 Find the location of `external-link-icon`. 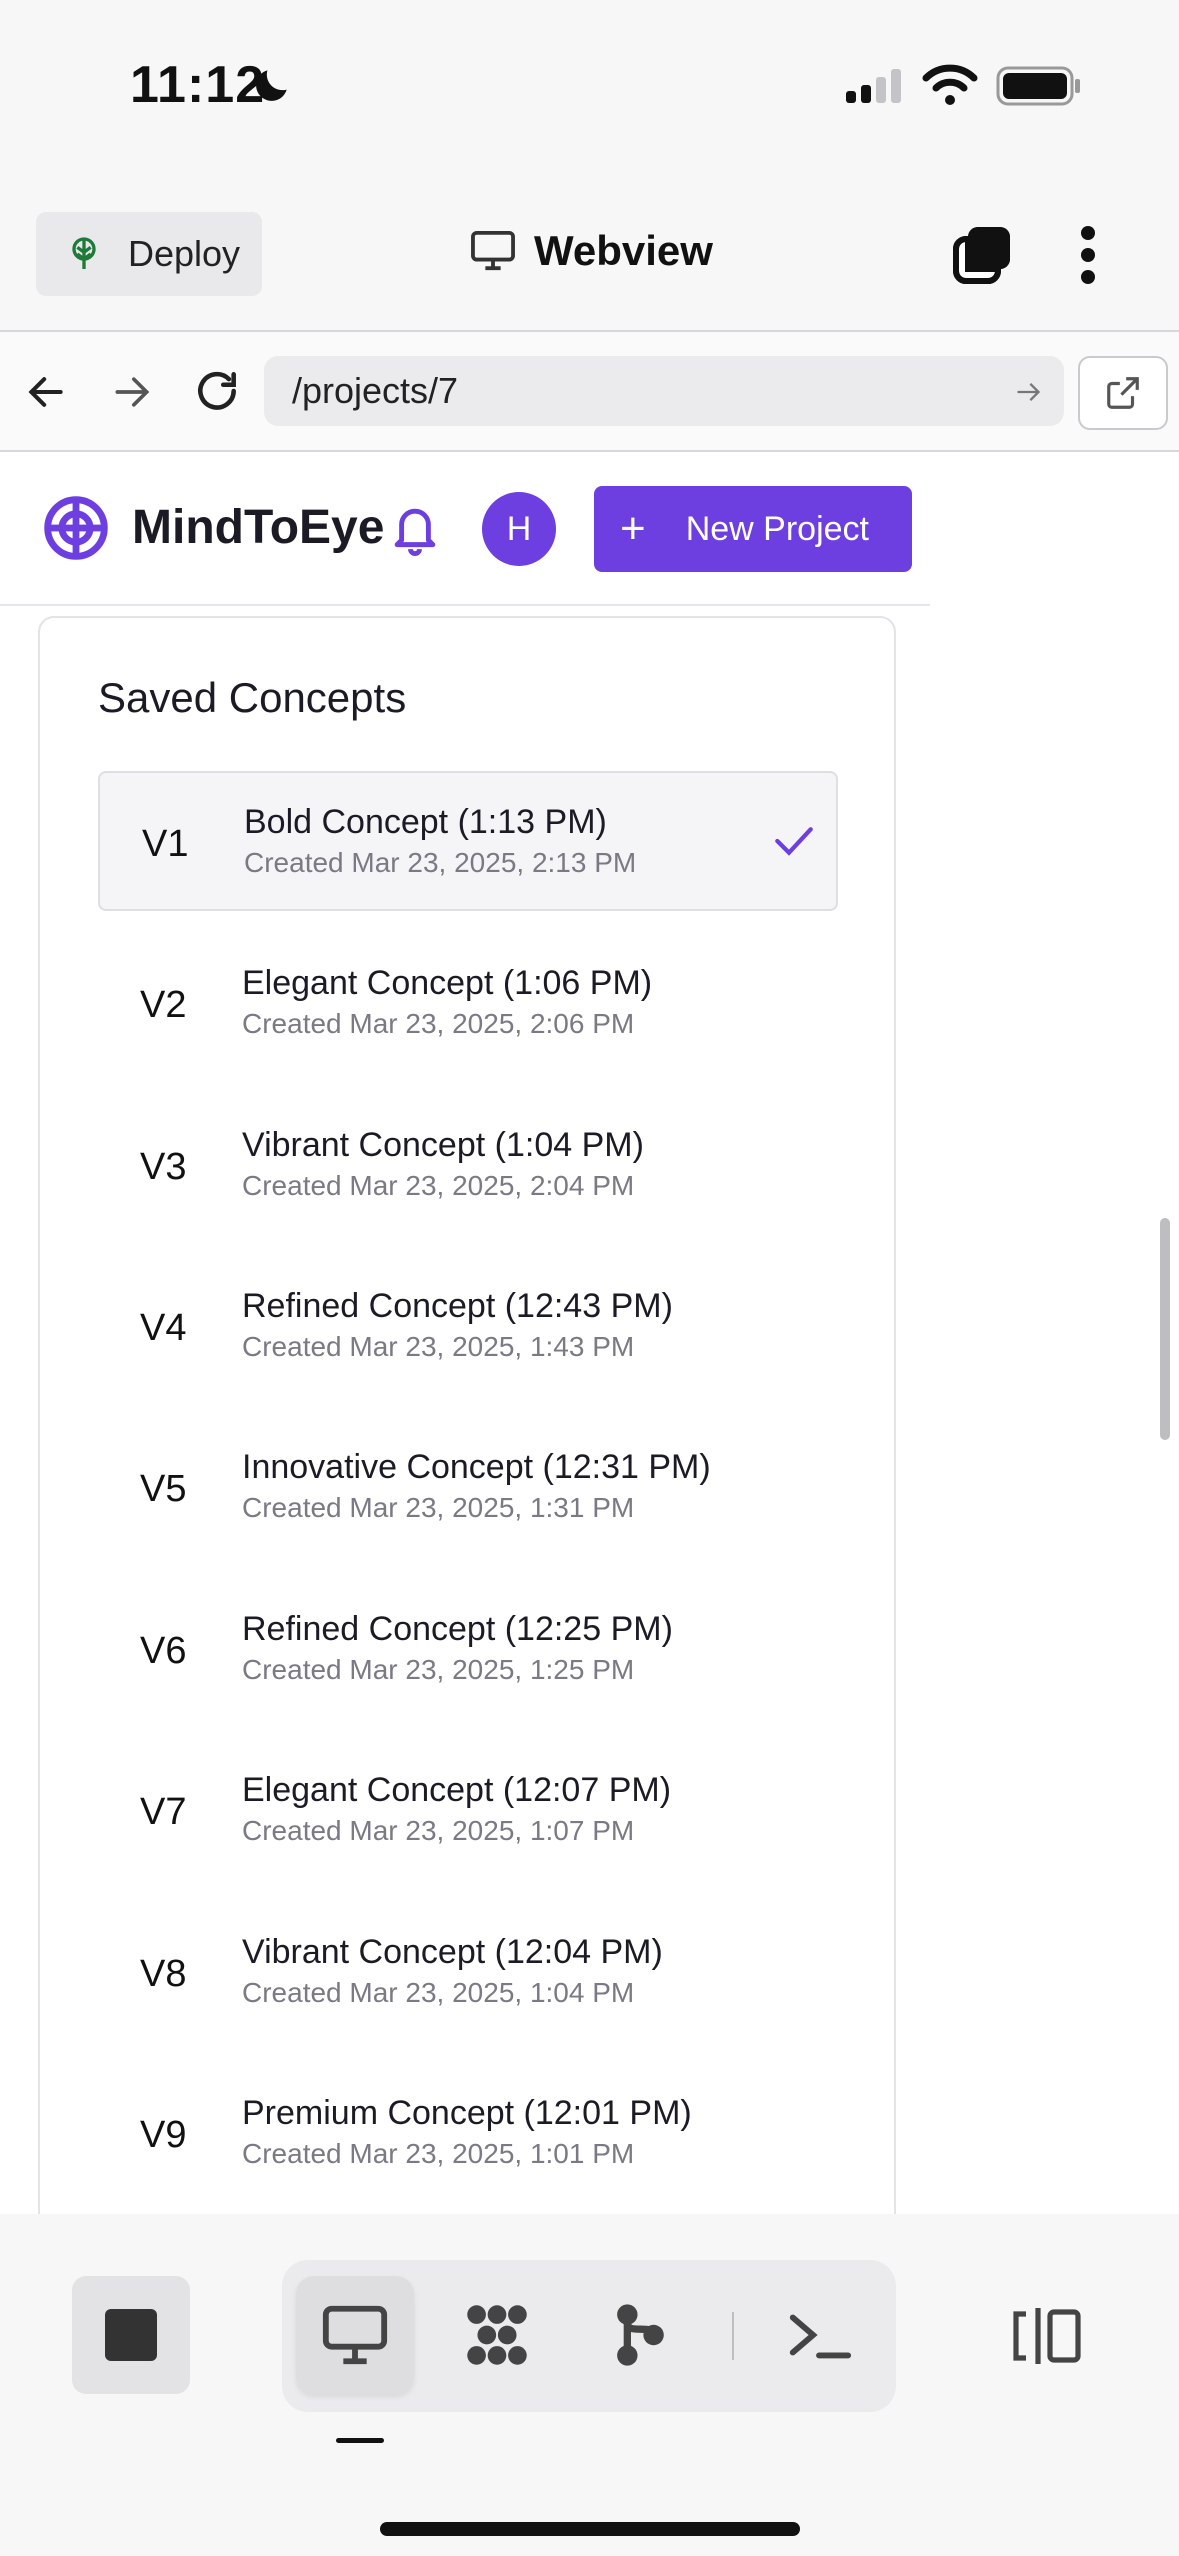

external-link-icon is located at coordinates (1123, 393).